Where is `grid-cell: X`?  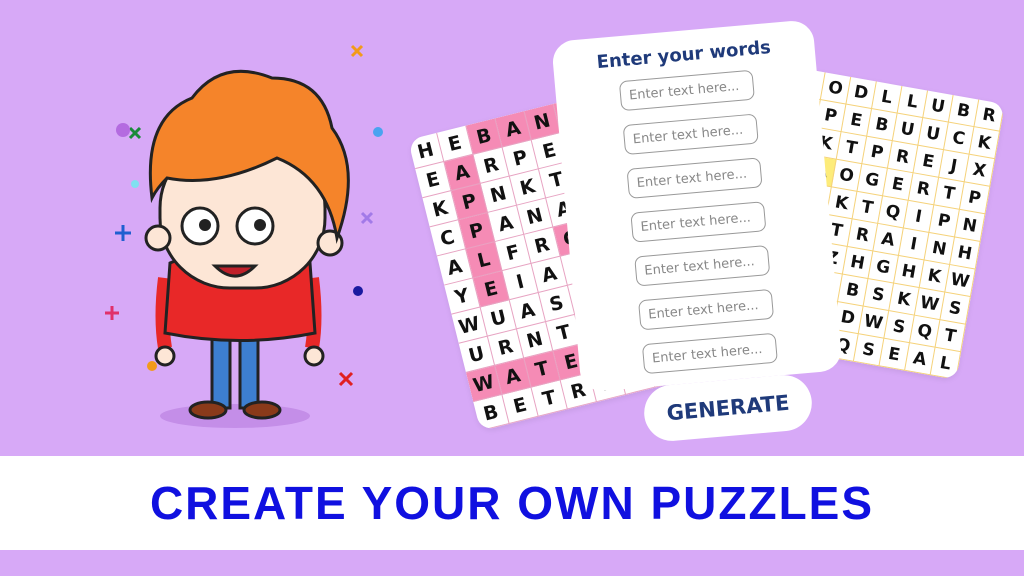
grid-cell: X is located at coordinates (980, 170).